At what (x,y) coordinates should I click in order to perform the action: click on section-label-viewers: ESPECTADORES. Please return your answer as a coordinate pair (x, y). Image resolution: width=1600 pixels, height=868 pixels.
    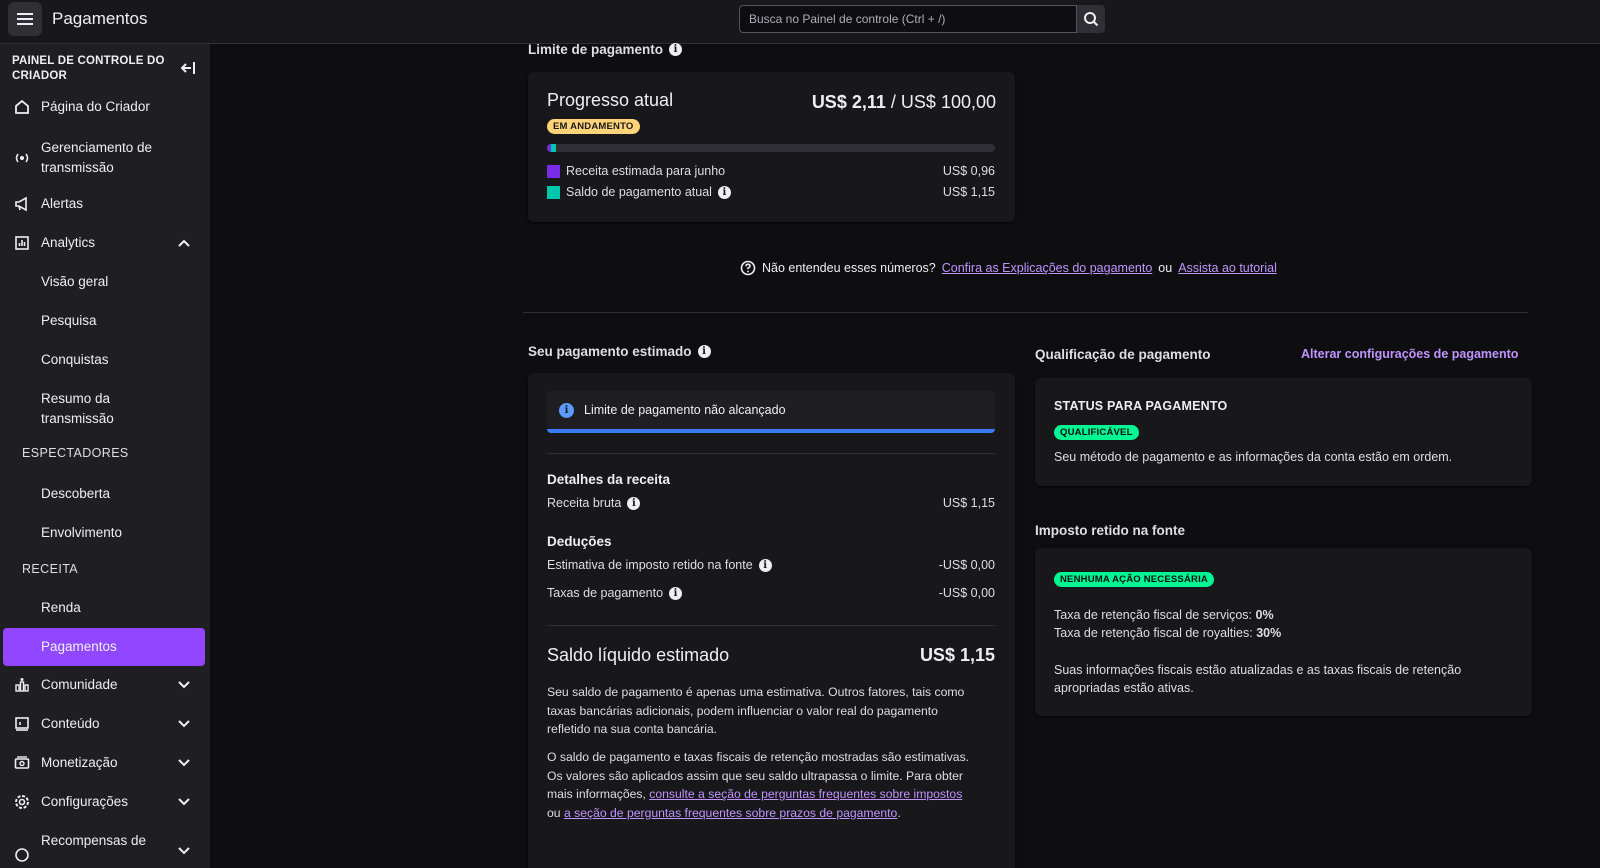
    Looking at the image, I should click on (75, 453).